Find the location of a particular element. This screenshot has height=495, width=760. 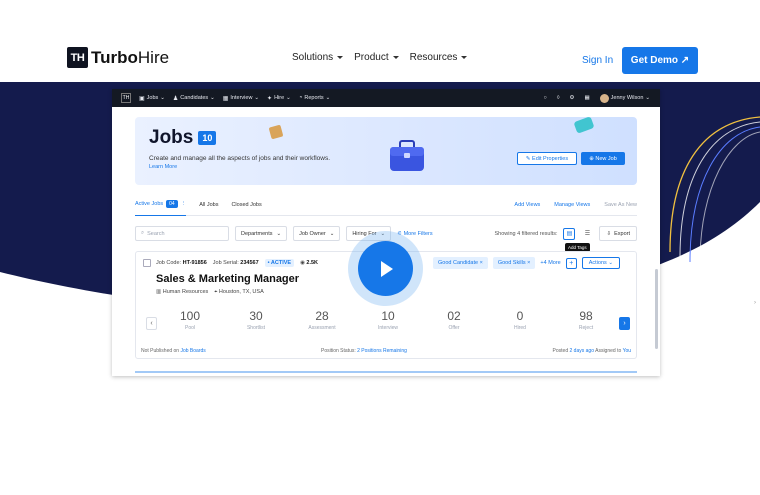

salary: ◉ 2.5K is located at coordinates (309, 263).